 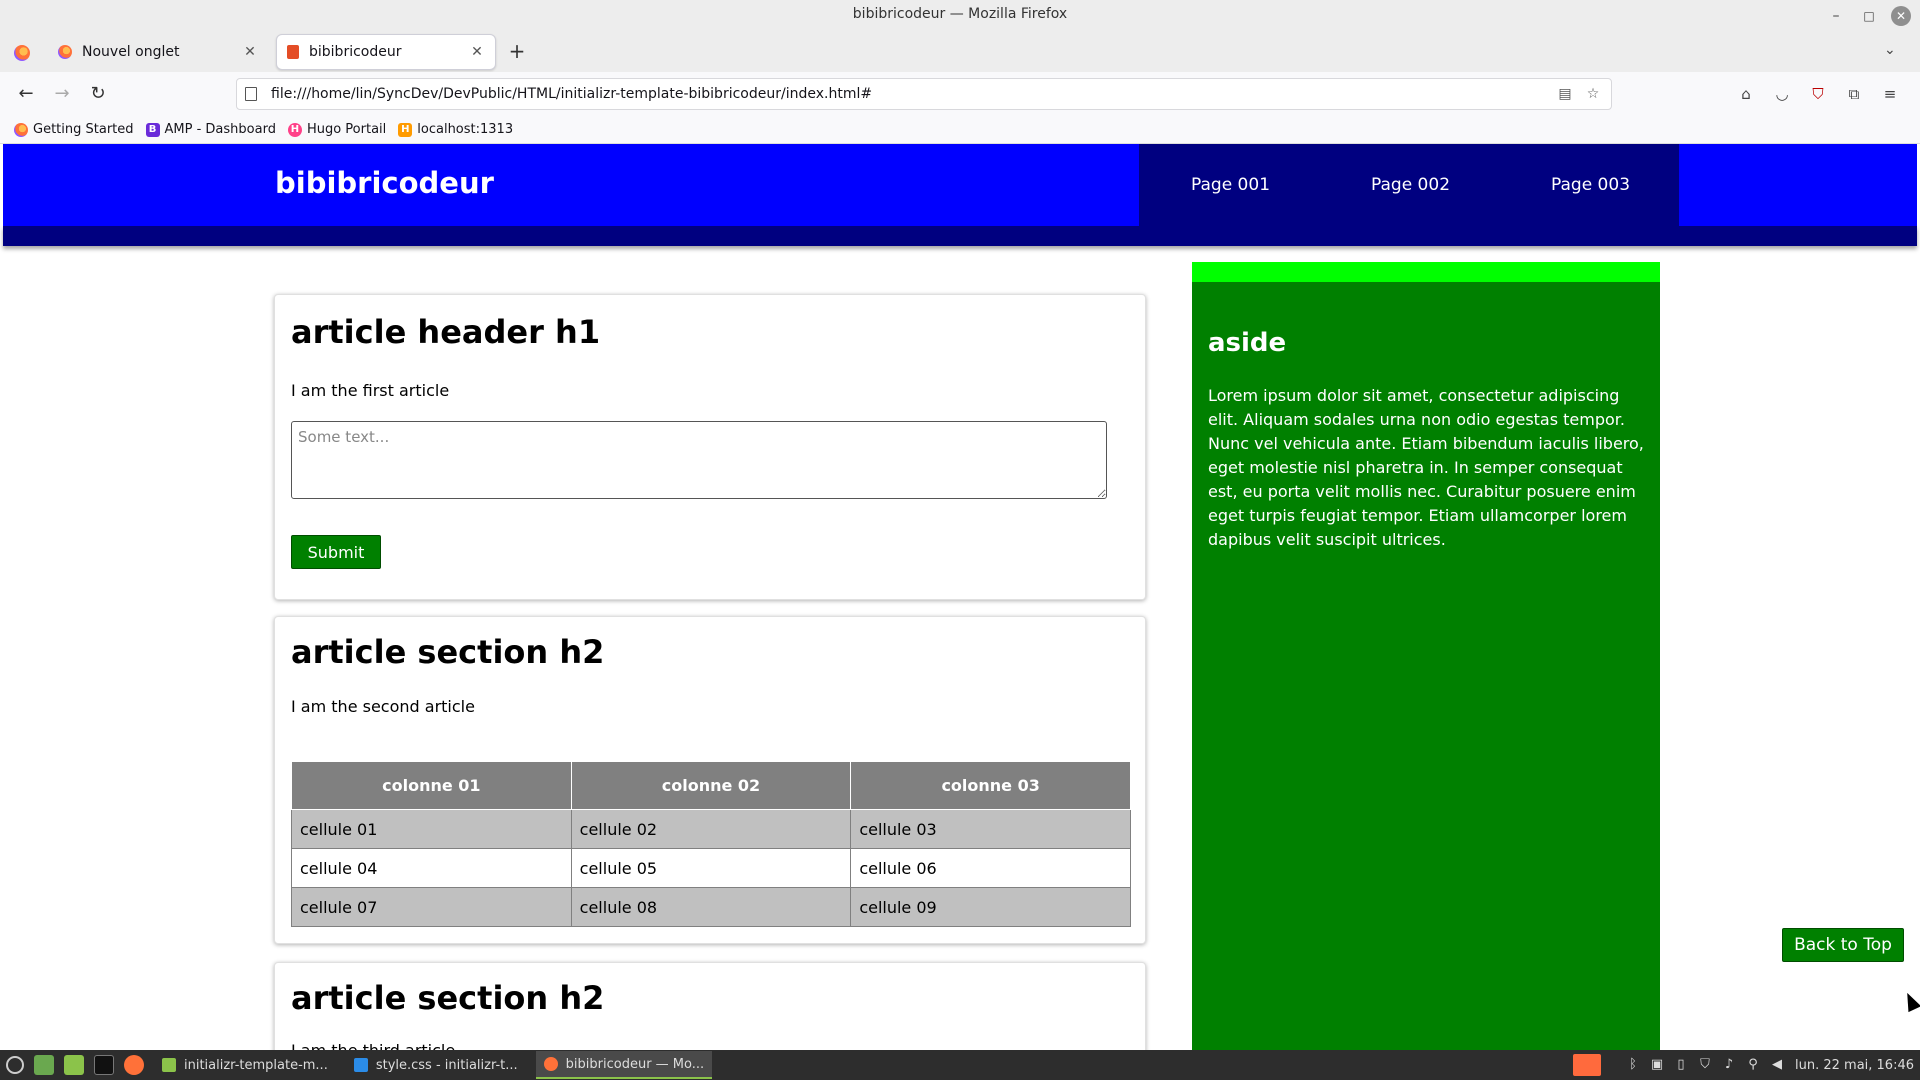 I want to click on table-cell: cellule 01, so click(x=431, y=829).